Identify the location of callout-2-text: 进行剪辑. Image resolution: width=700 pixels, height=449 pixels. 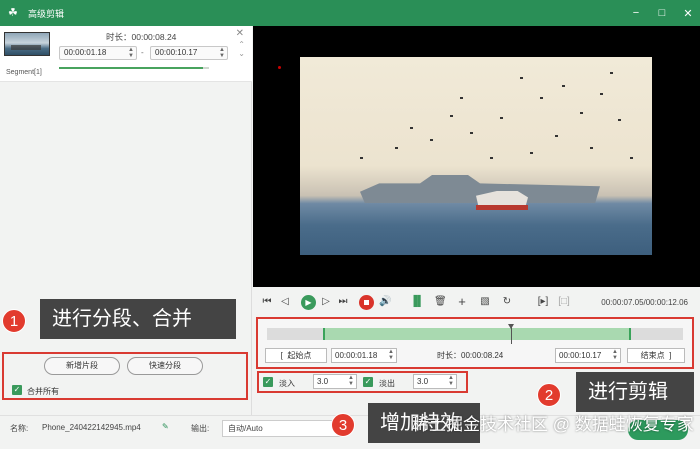
(635, 392).